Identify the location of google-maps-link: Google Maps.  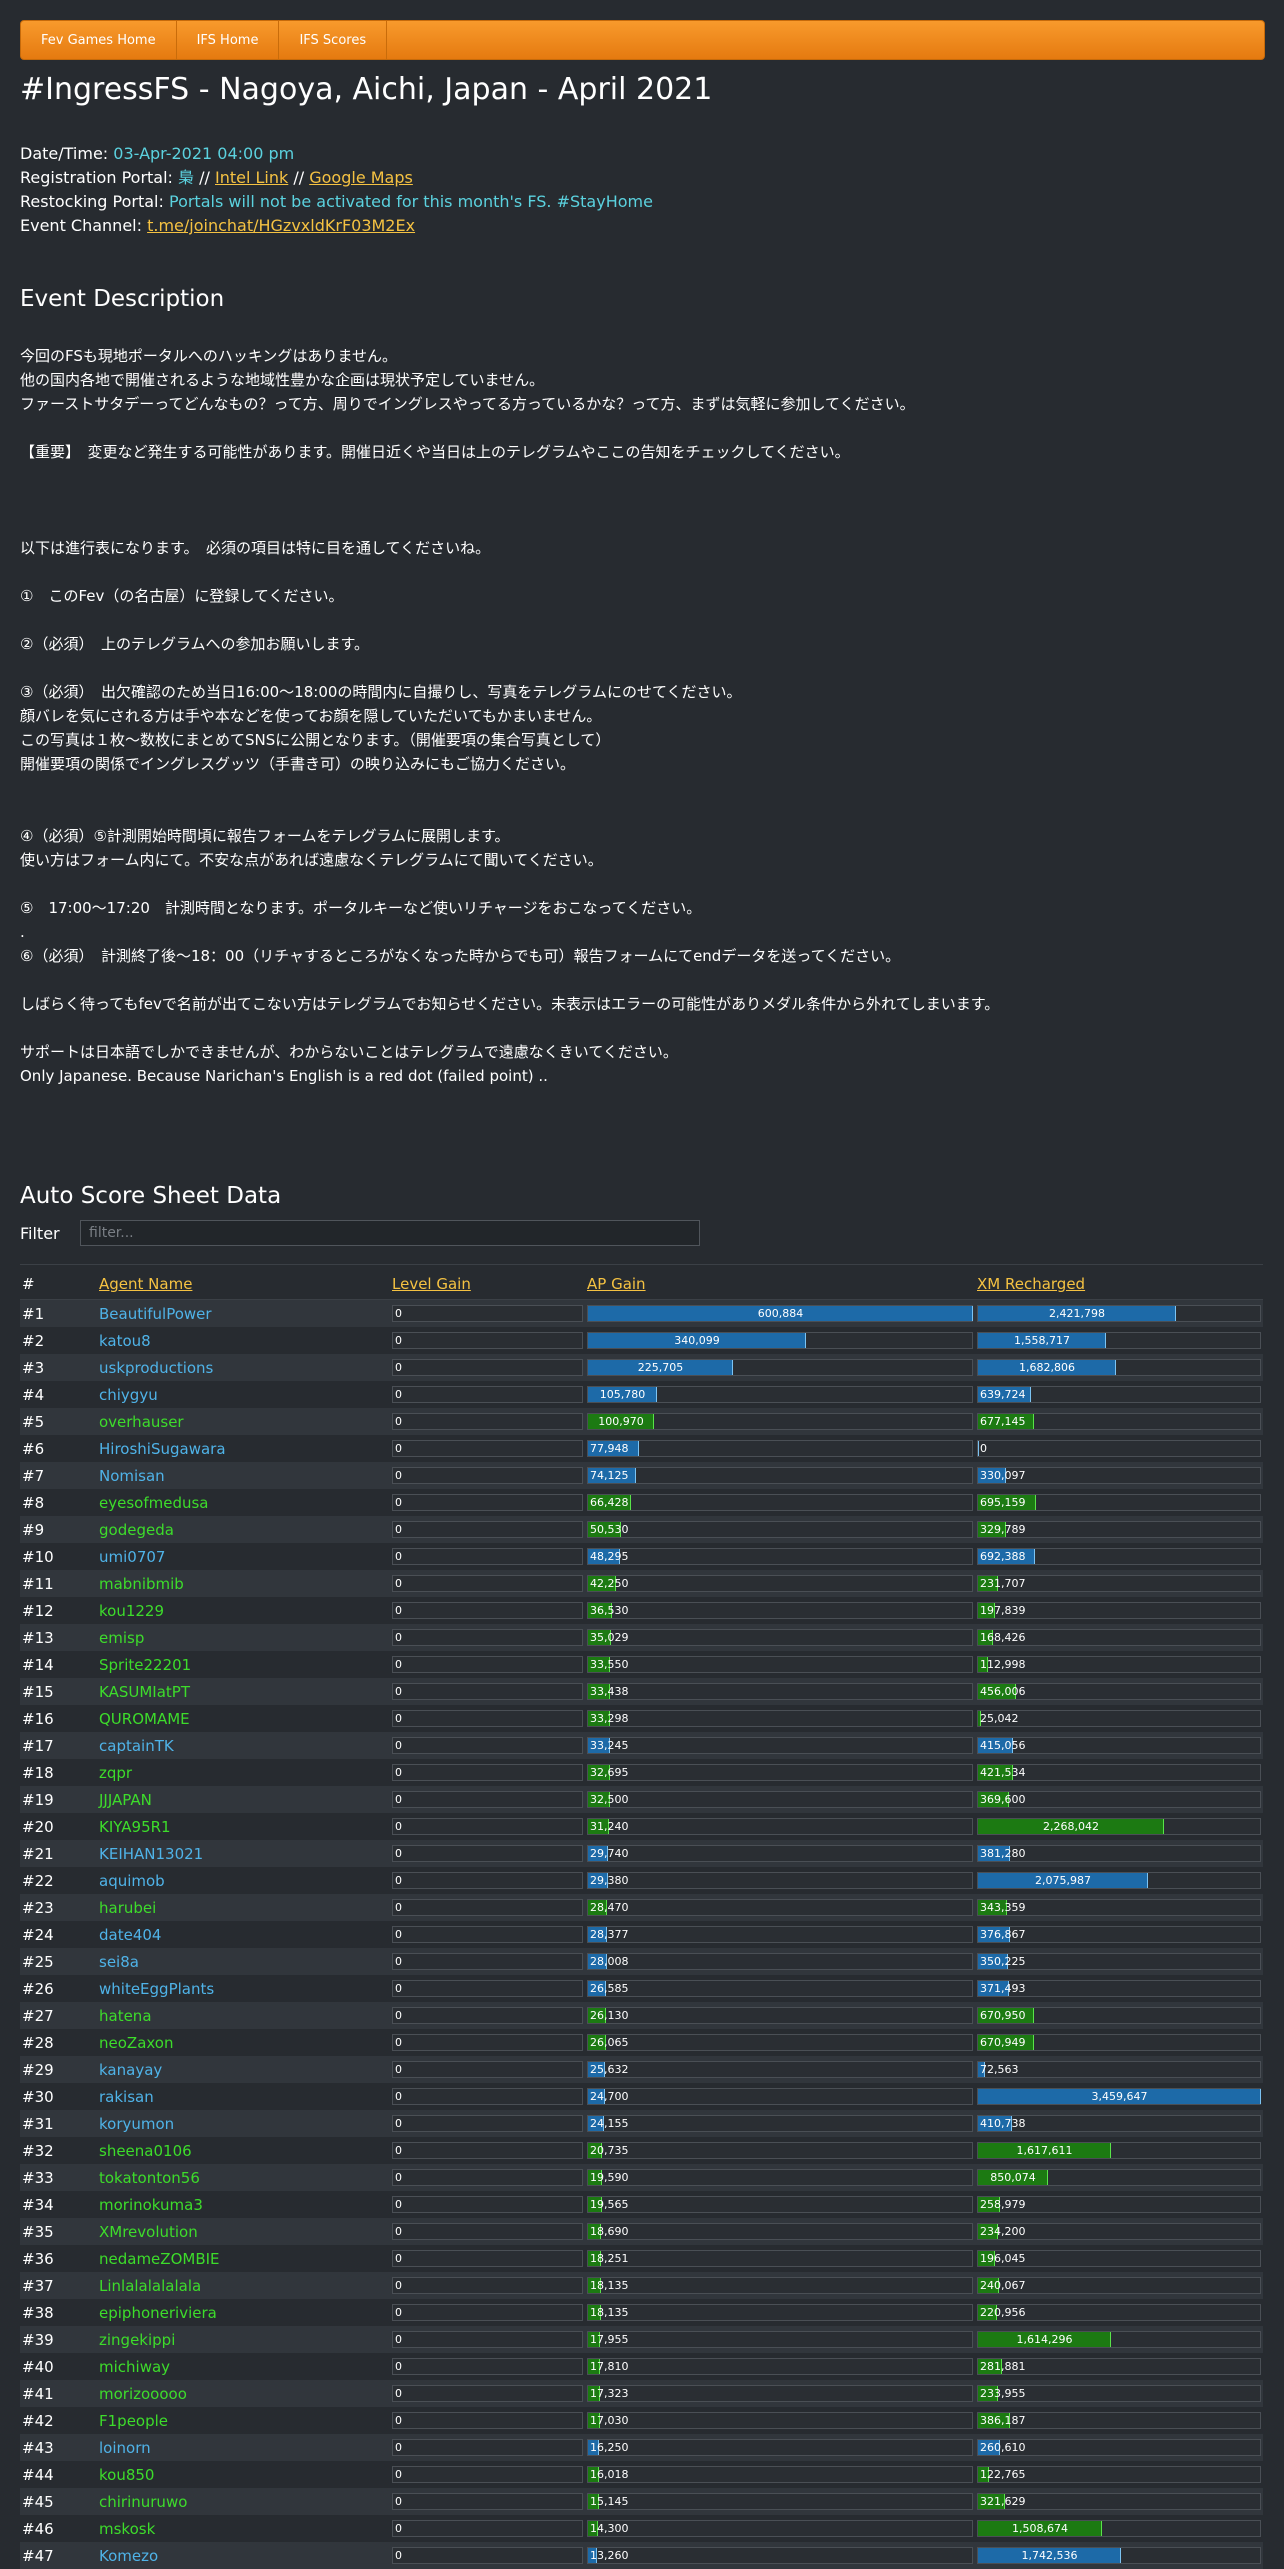
(361, 177).